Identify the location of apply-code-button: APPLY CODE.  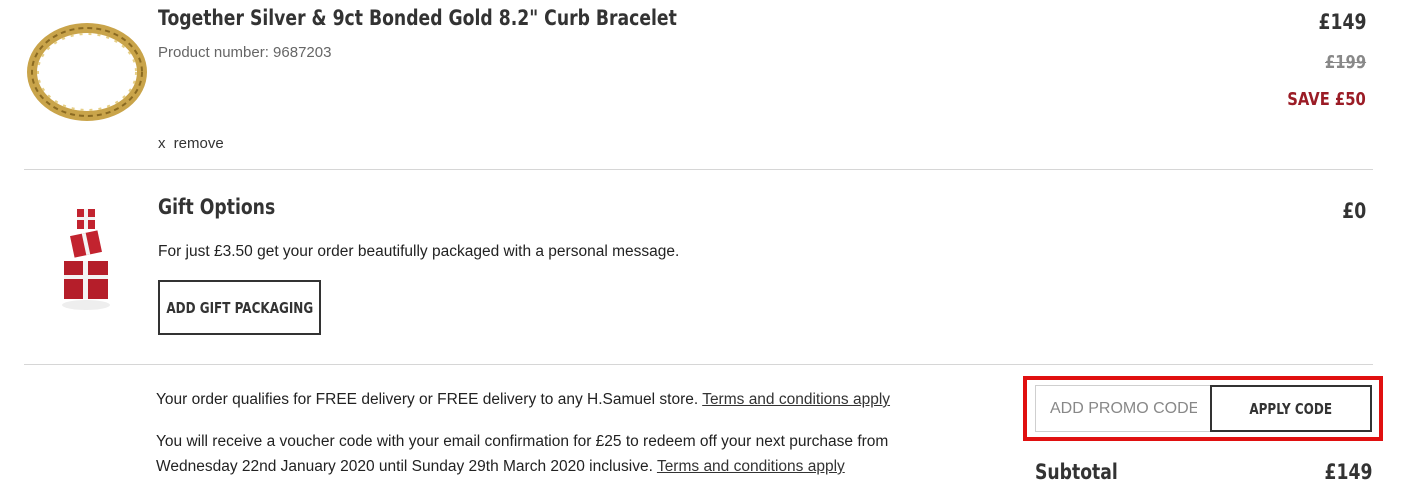
(1291, 408).